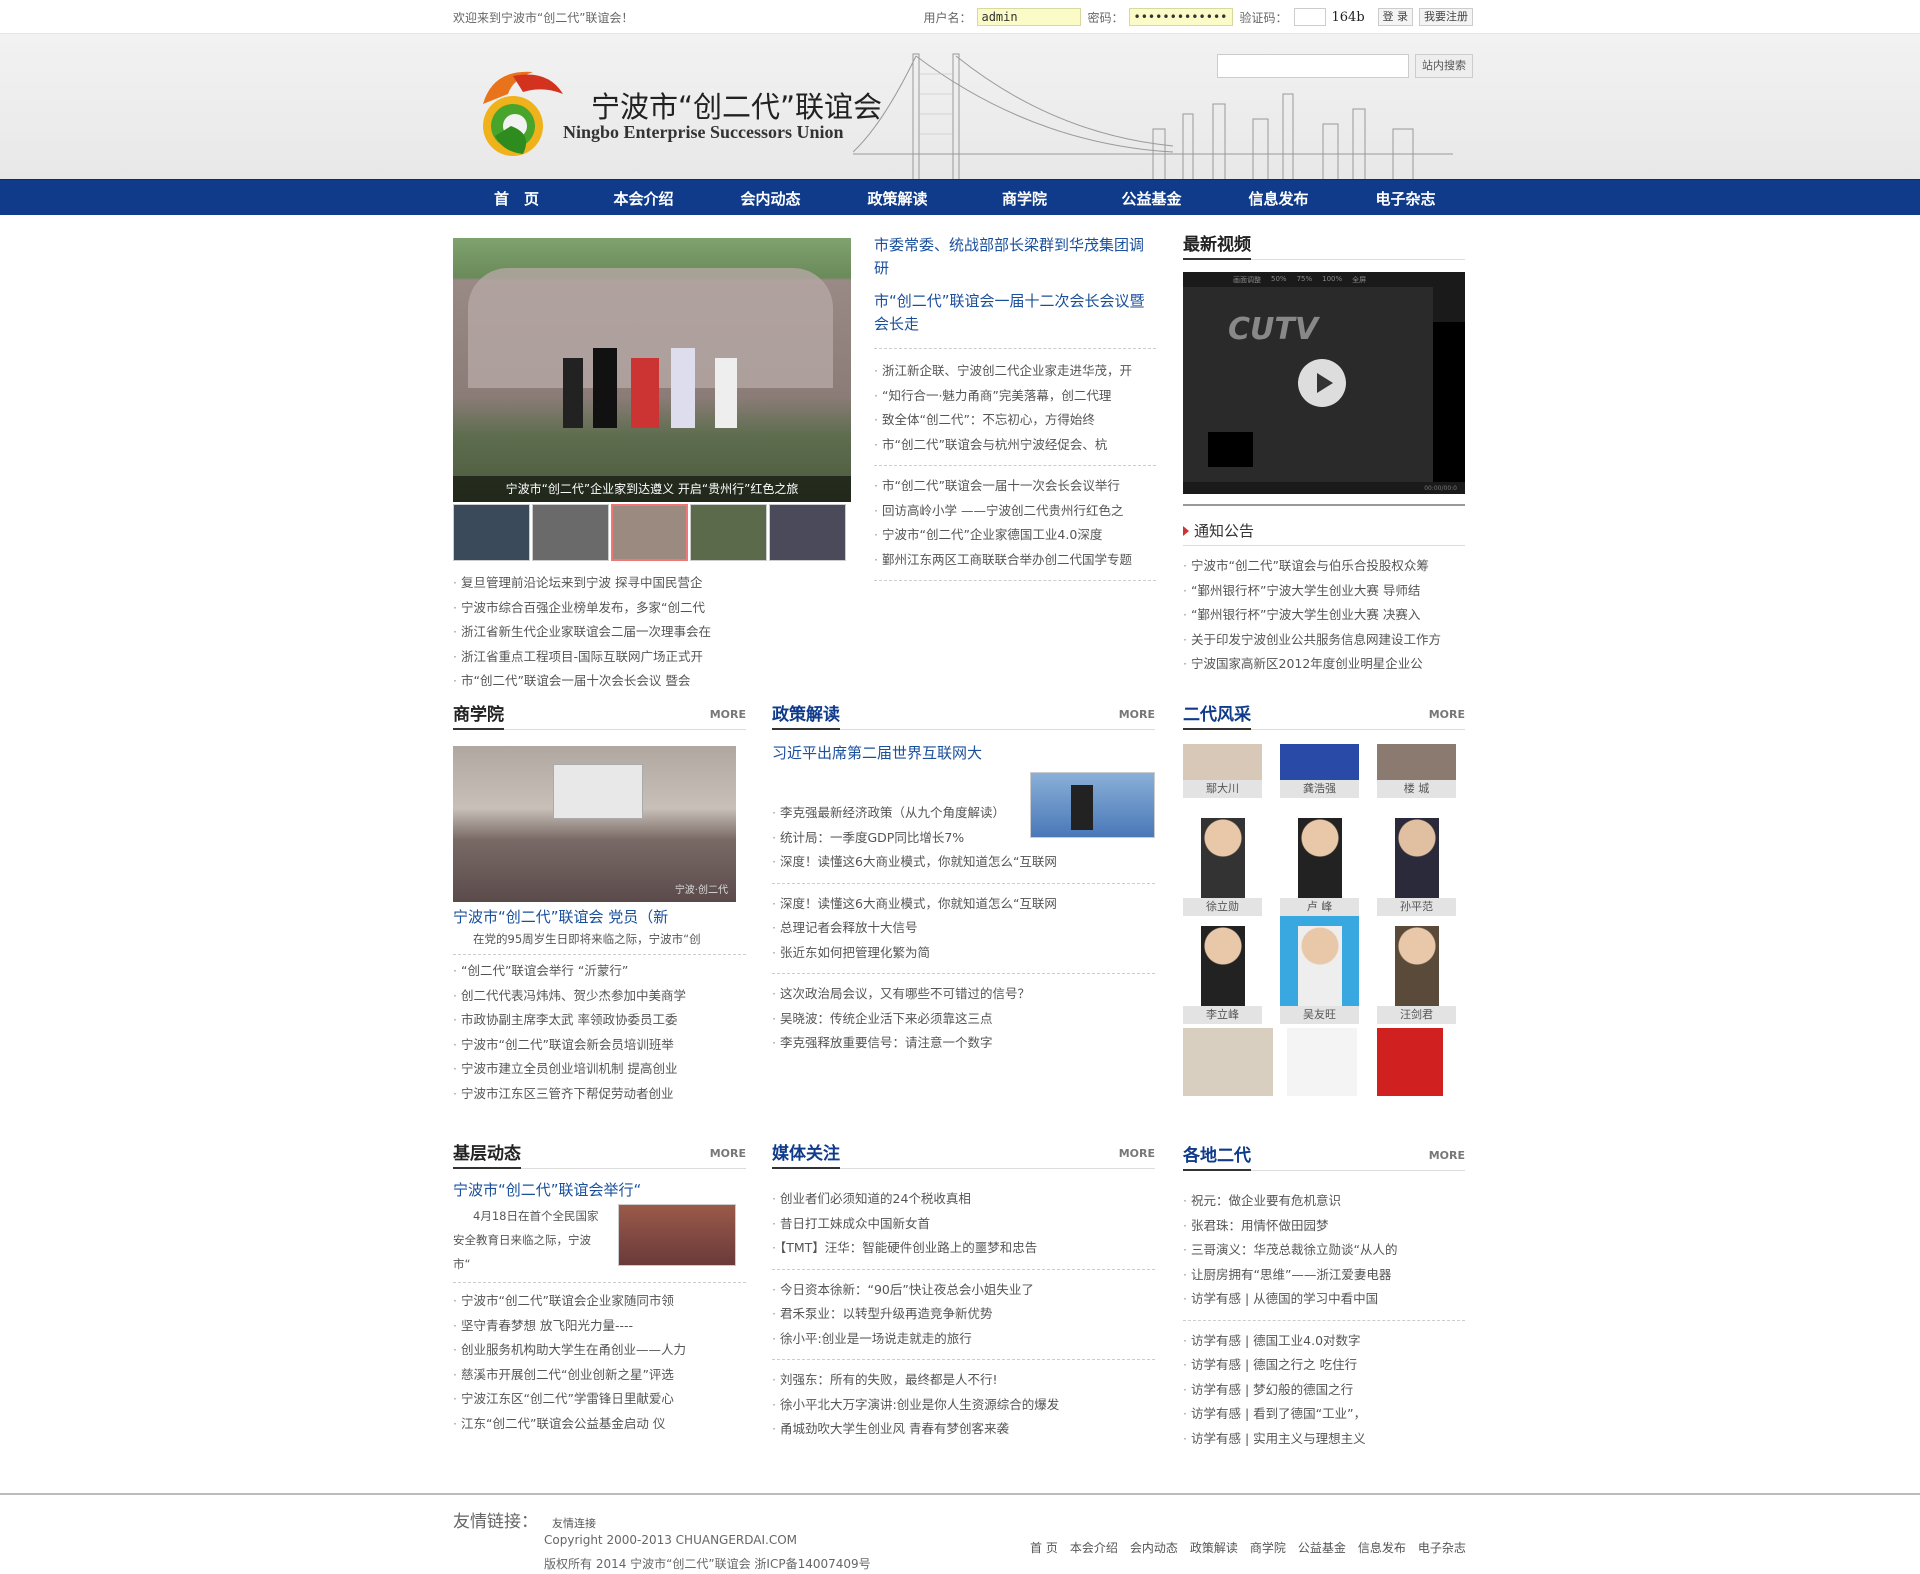  Describe the element at coordinates (1416, 771) in the screenshot. I see `person-card: 楼 城` at that location.